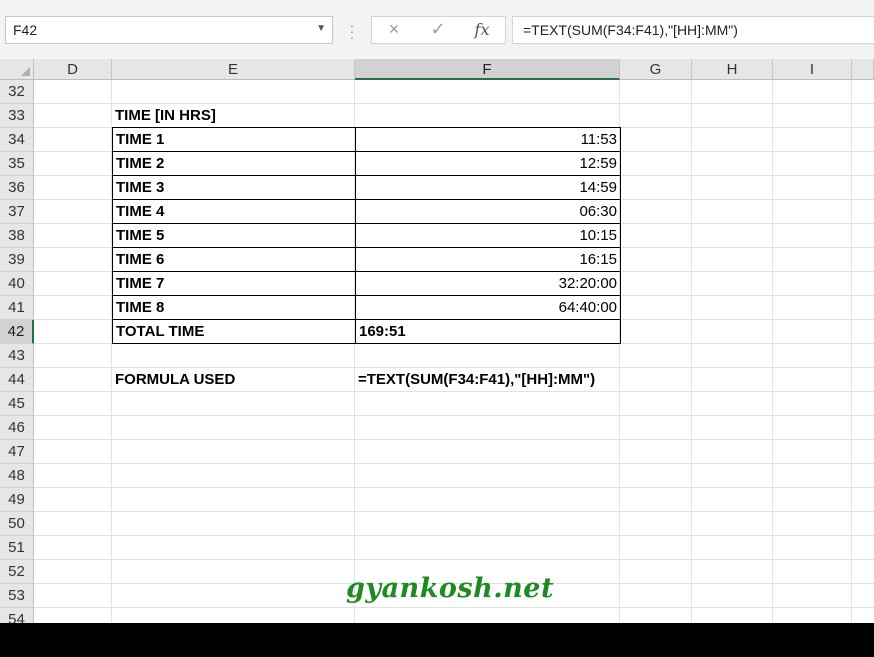  I want to click on column-headers: D E F G H I, so click(454, 69).